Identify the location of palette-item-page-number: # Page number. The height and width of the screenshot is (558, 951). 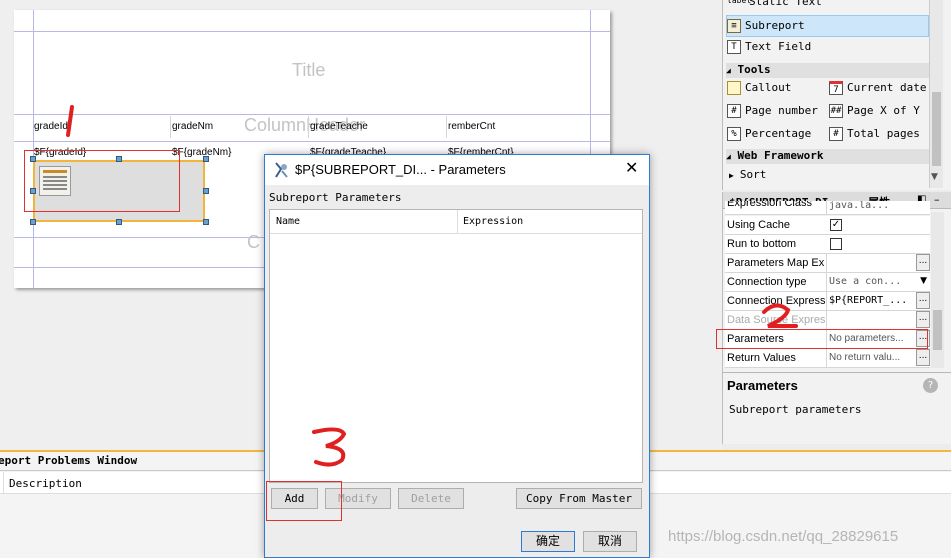
(772, 114).